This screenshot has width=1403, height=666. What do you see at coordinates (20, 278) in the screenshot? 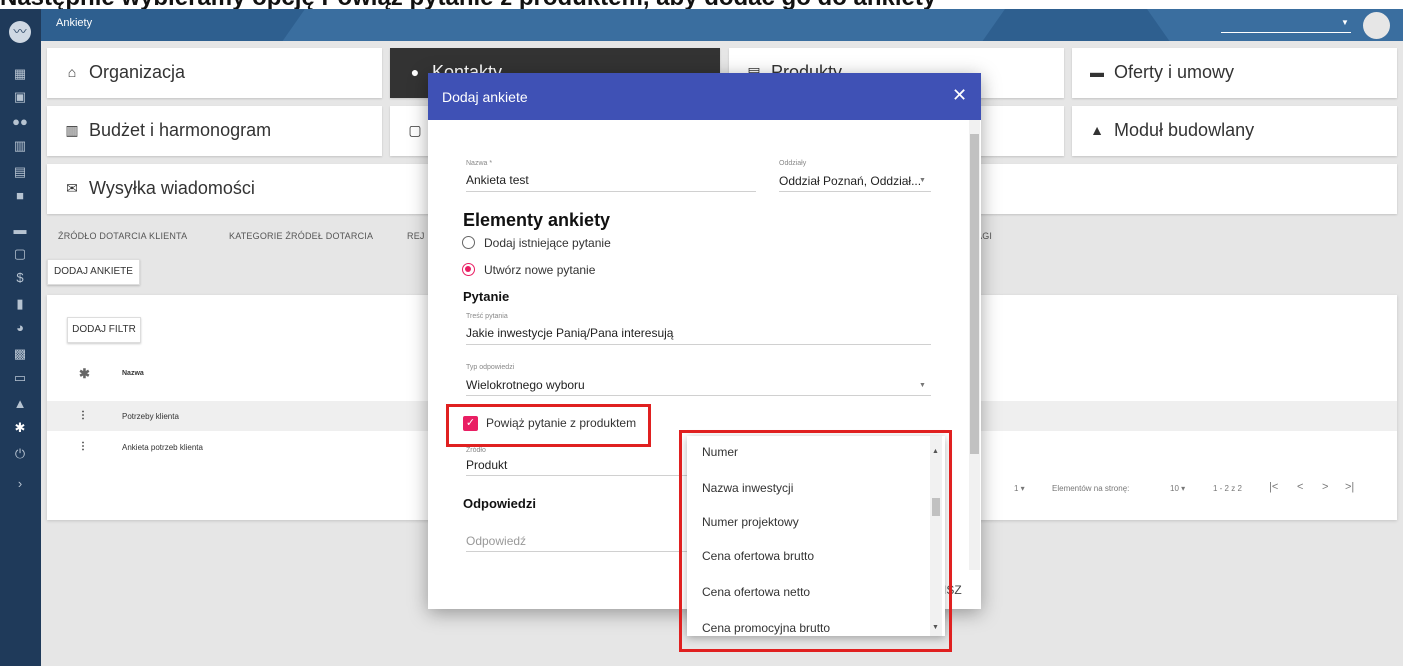
I see `dollar-icon: $` at bounding box center [20, 278].